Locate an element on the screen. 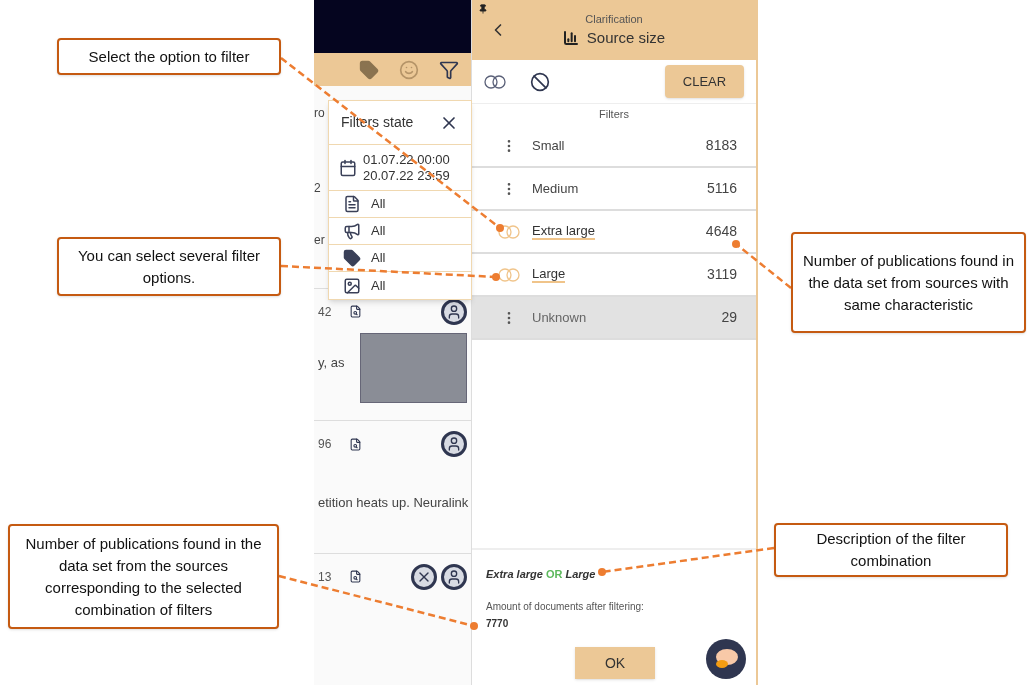 The image size is (1027, 685). option-count: 5116 is located at coordinates (721, 188).